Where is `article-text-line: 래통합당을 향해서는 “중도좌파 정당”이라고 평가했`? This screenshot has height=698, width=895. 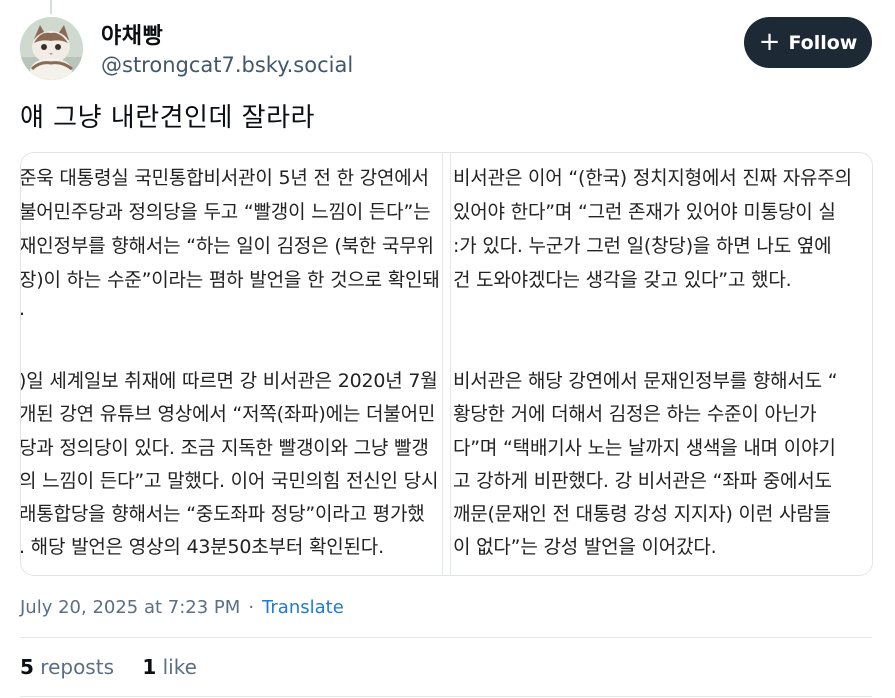
article-text-line: 래통합당을 향해서는 “중도좌파 정당”이라고 평가했 is located at coordinates (223, 514).